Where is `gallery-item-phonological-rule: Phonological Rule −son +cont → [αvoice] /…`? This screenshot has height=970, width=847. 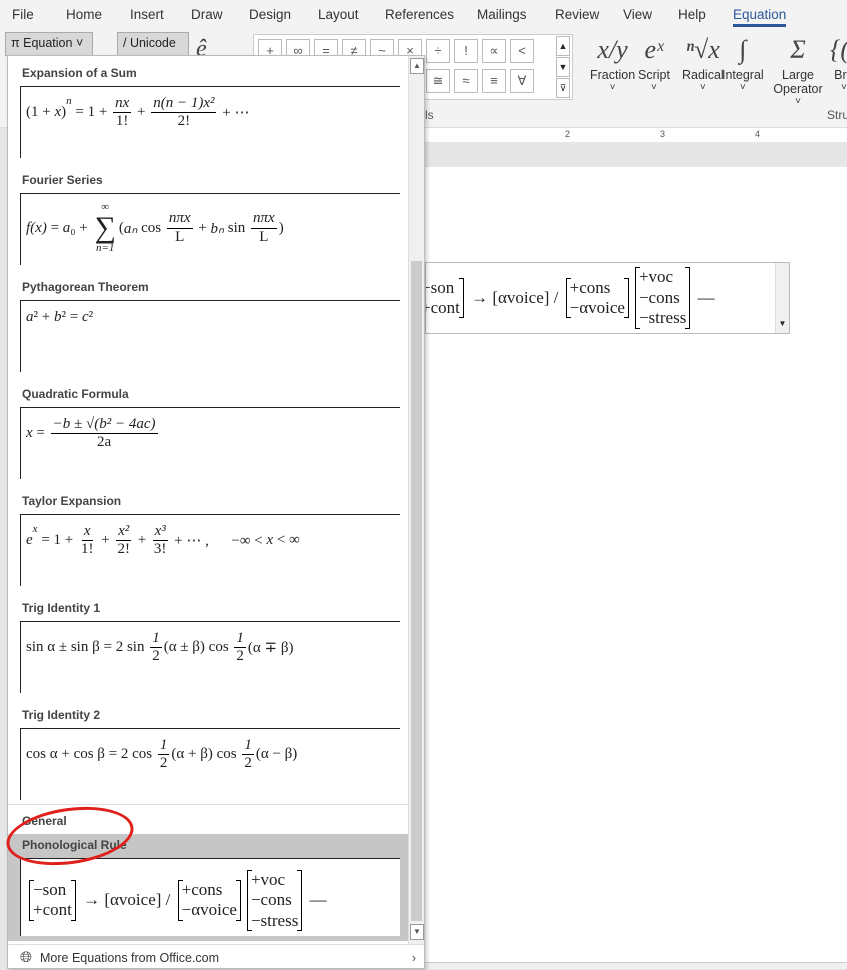
gallery-item-phonological-rule: Phonological Rule −son +cont → [αvoice] /… is located at coordinates (208, 887).